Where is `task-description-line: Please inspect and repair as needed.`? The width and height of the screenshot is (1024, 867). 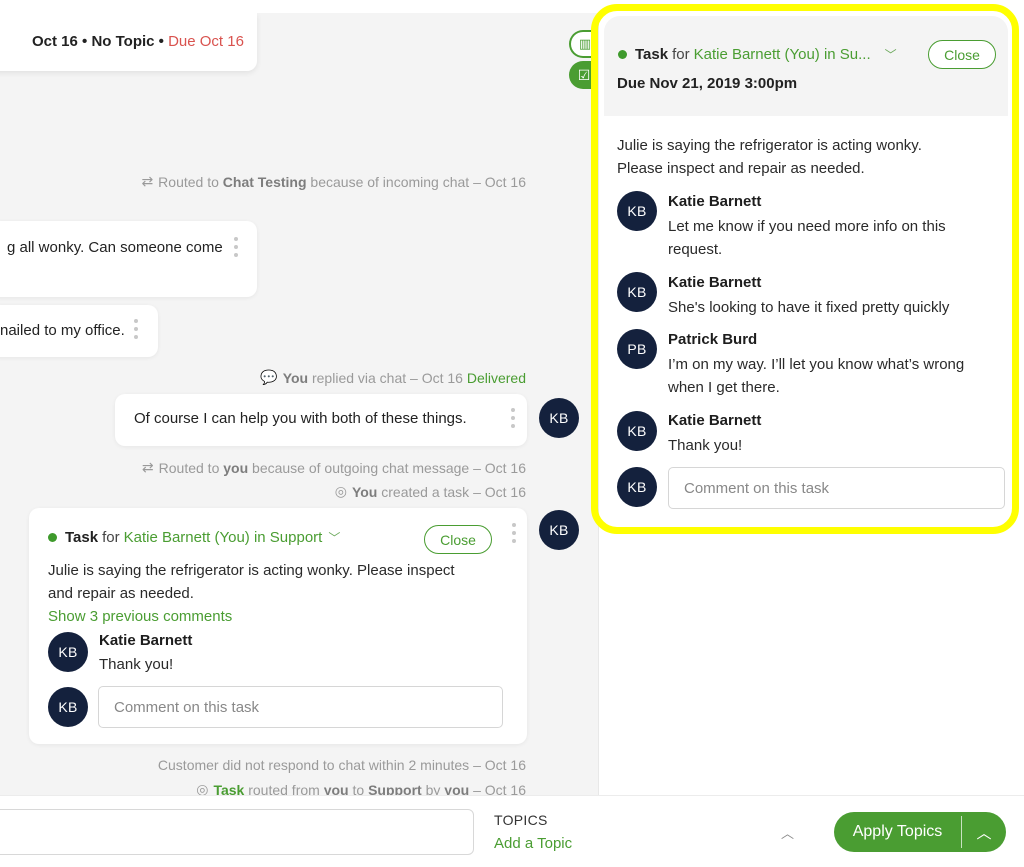
task-description-line: Please inspect and repair as needed. is located at coordinates (741, 168).